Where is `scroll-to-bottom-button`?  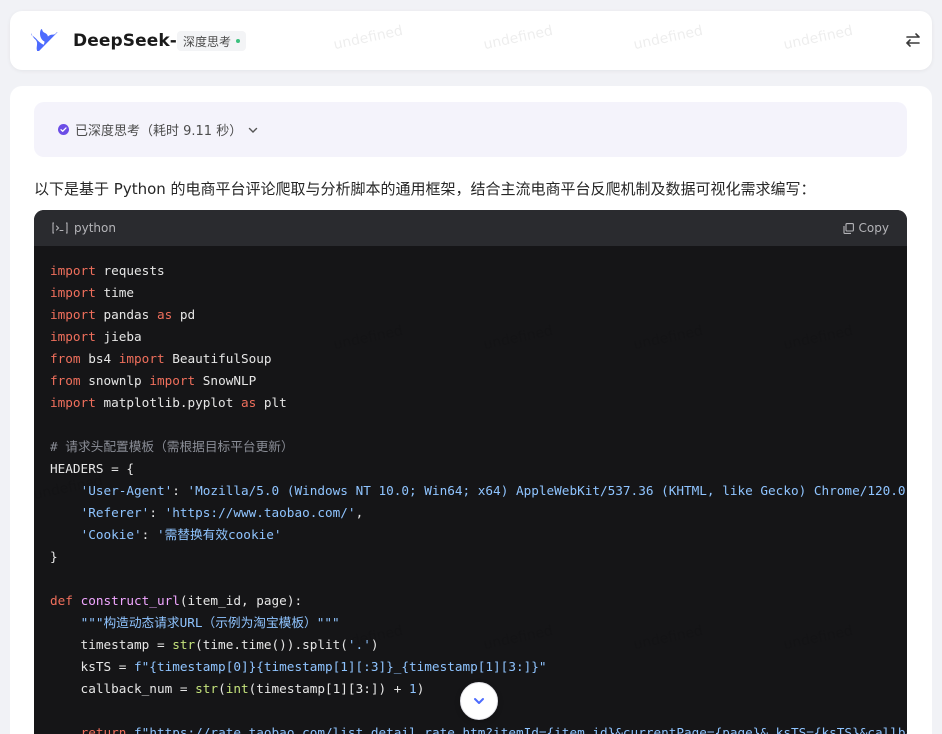
scroll-to-bottom-button is located at coordinates (479, 701).